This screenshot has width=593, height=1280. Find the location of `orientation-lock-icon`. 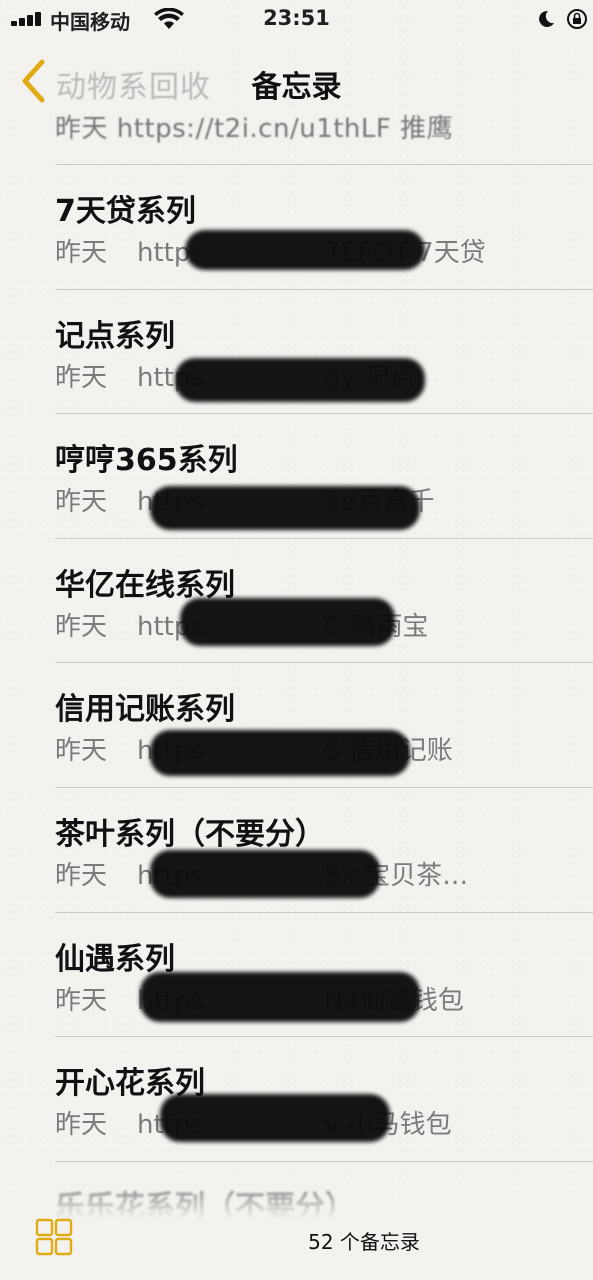

orientation-lock-icon is located at coordinates (577, 19).